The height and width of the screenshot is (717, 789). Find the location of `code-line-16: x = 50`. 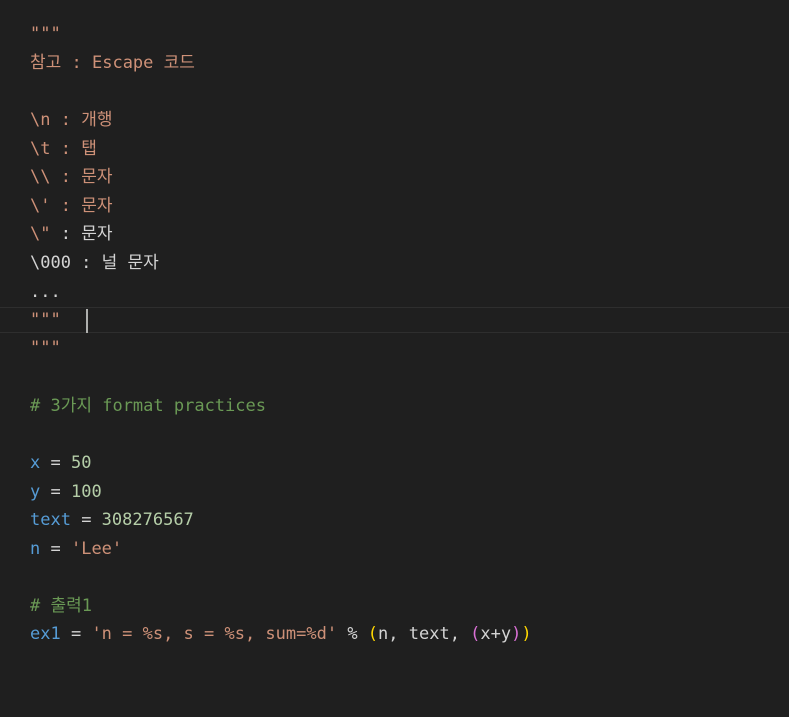

code-line-16: x = 50 is located at coordinates (60, 463).